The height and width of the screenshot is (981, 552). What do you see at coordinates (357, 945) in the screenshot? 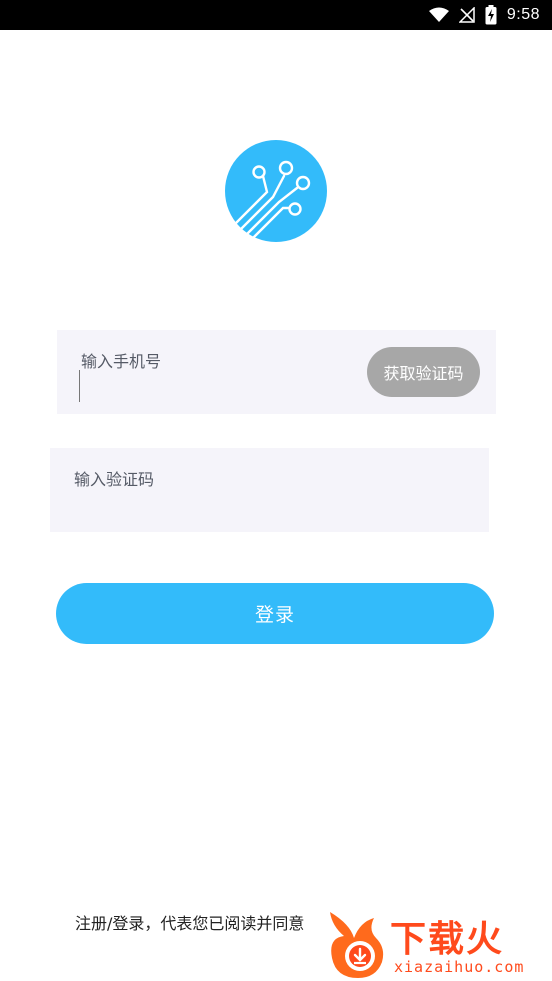
I see `flame-logo-icon` at bounding box center [357, 945].